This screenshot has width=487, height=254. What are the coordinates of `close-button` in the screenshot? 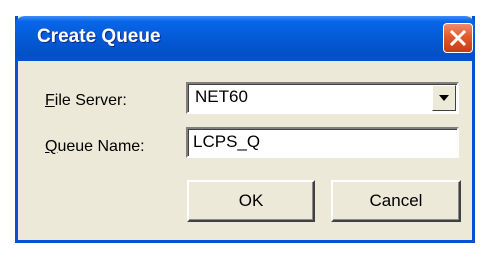 It's located at (458, 38).